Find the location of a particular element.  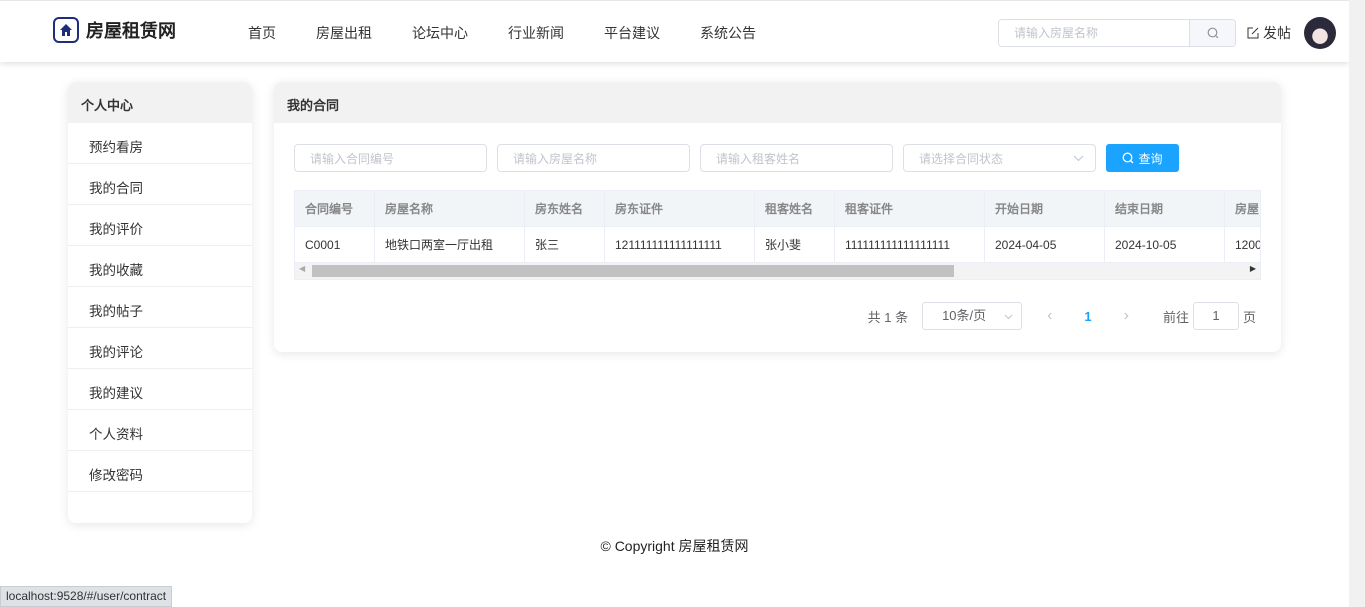

query-button: 查询 is located at coordinates (1142, 158).